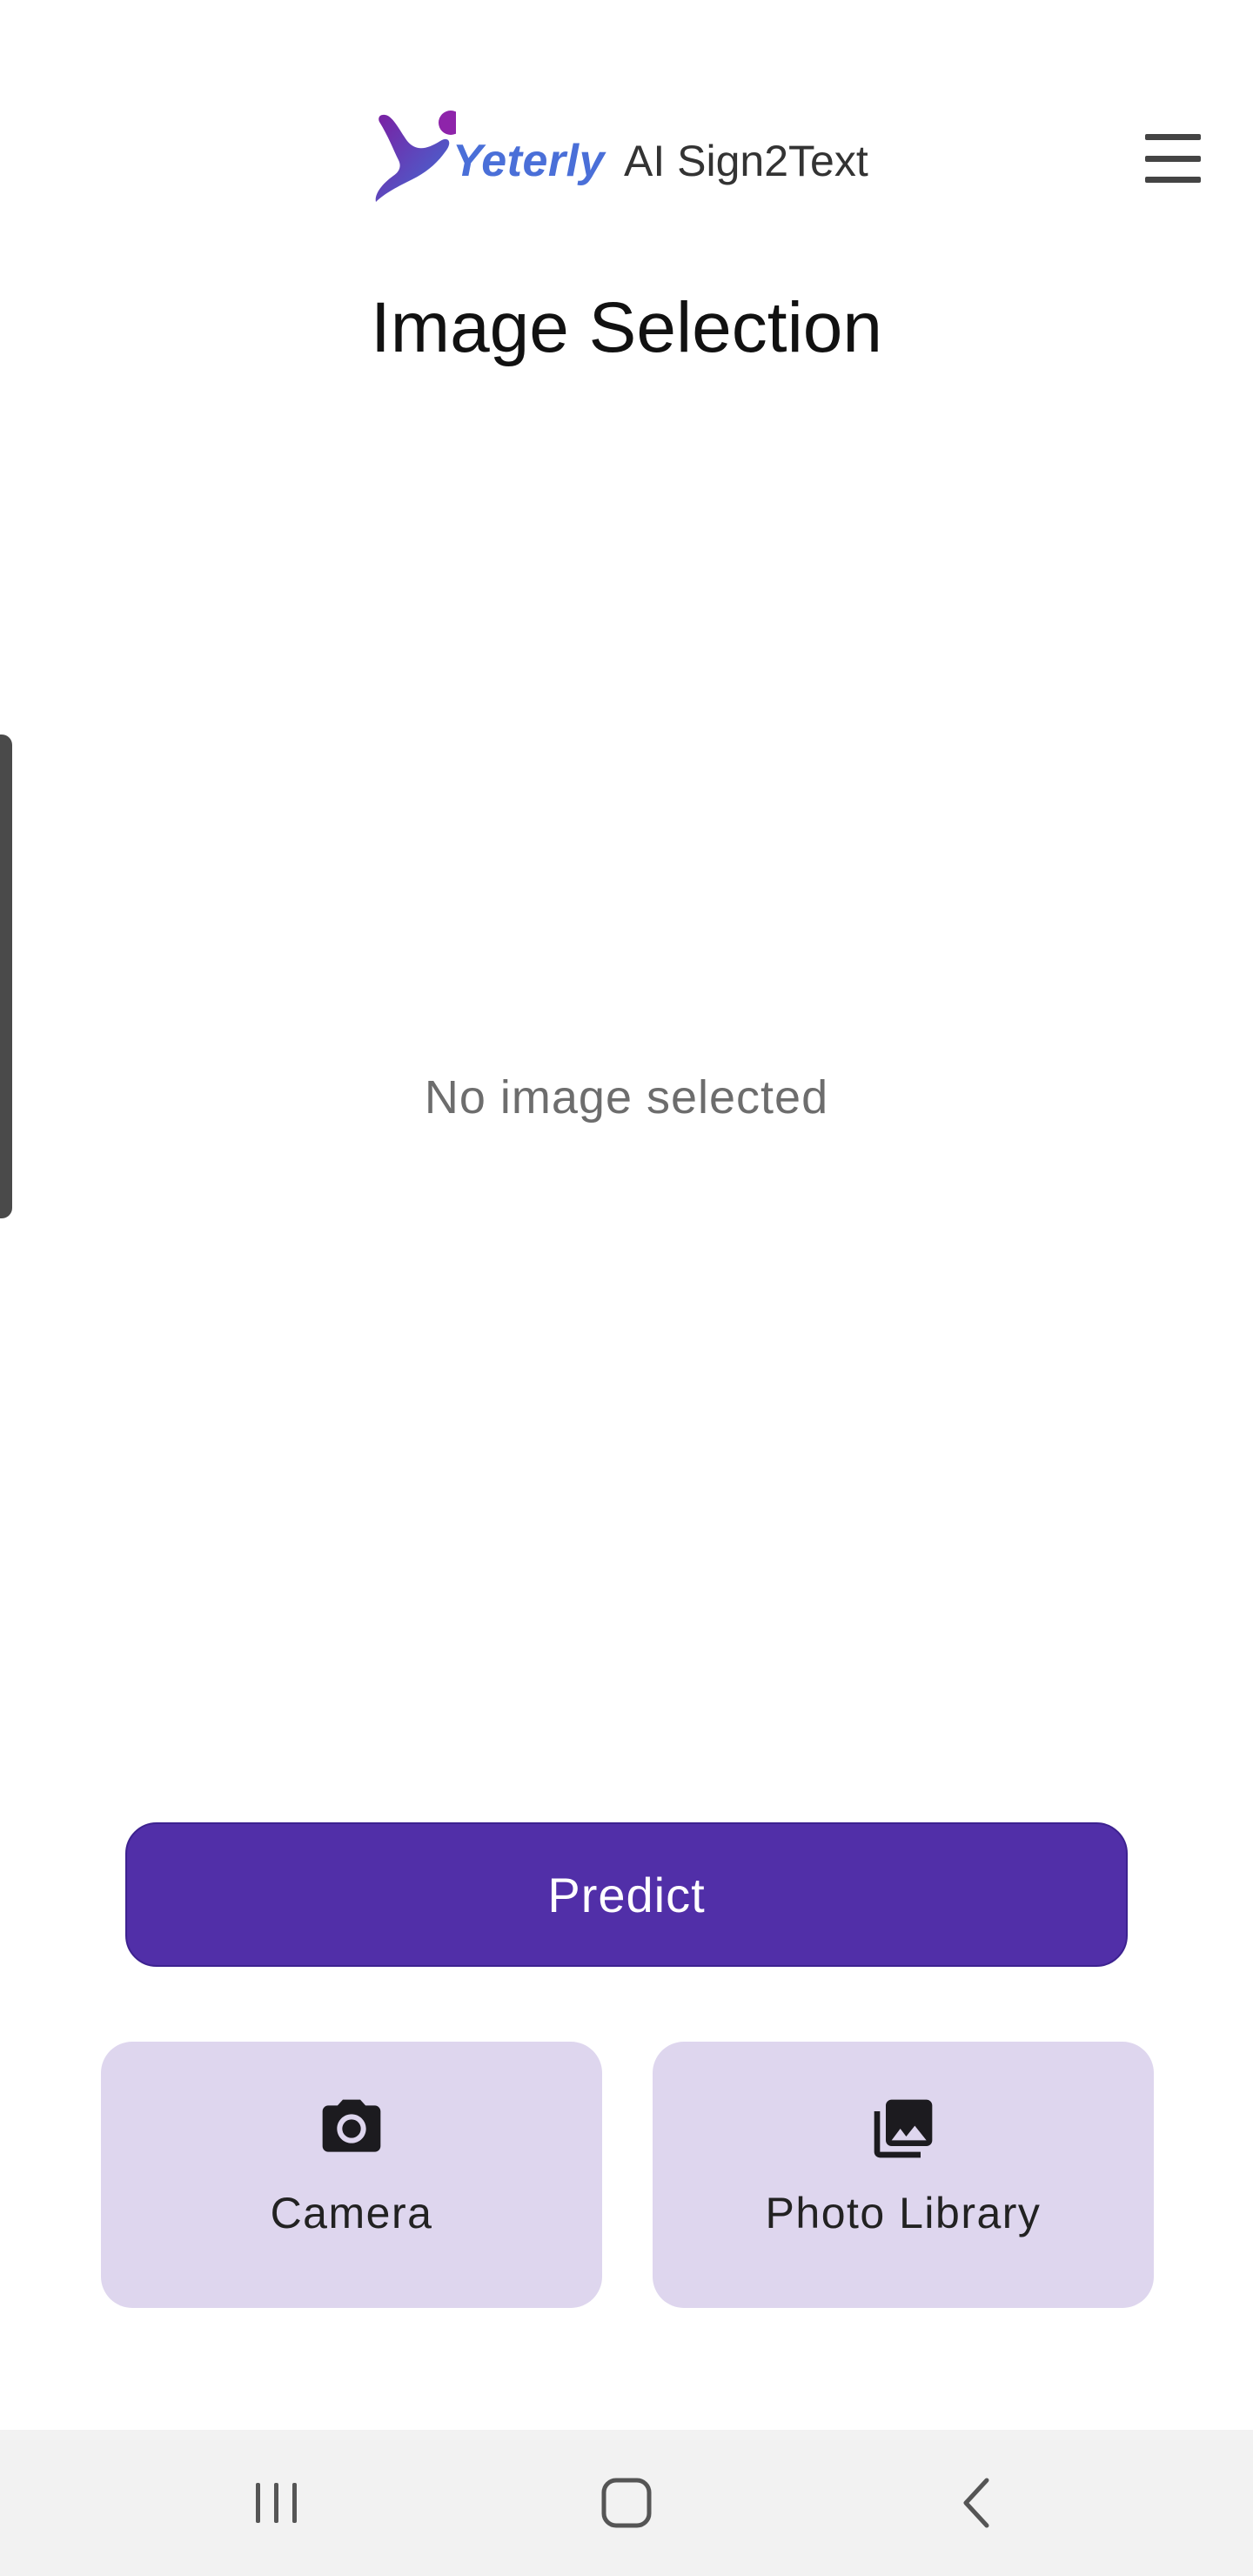 This screenshot has width=1253, height=2576. Describe the element at coordinates (746, 161) in the screenshot. I see `logo-product-text: AI Sign2Text` at that location.